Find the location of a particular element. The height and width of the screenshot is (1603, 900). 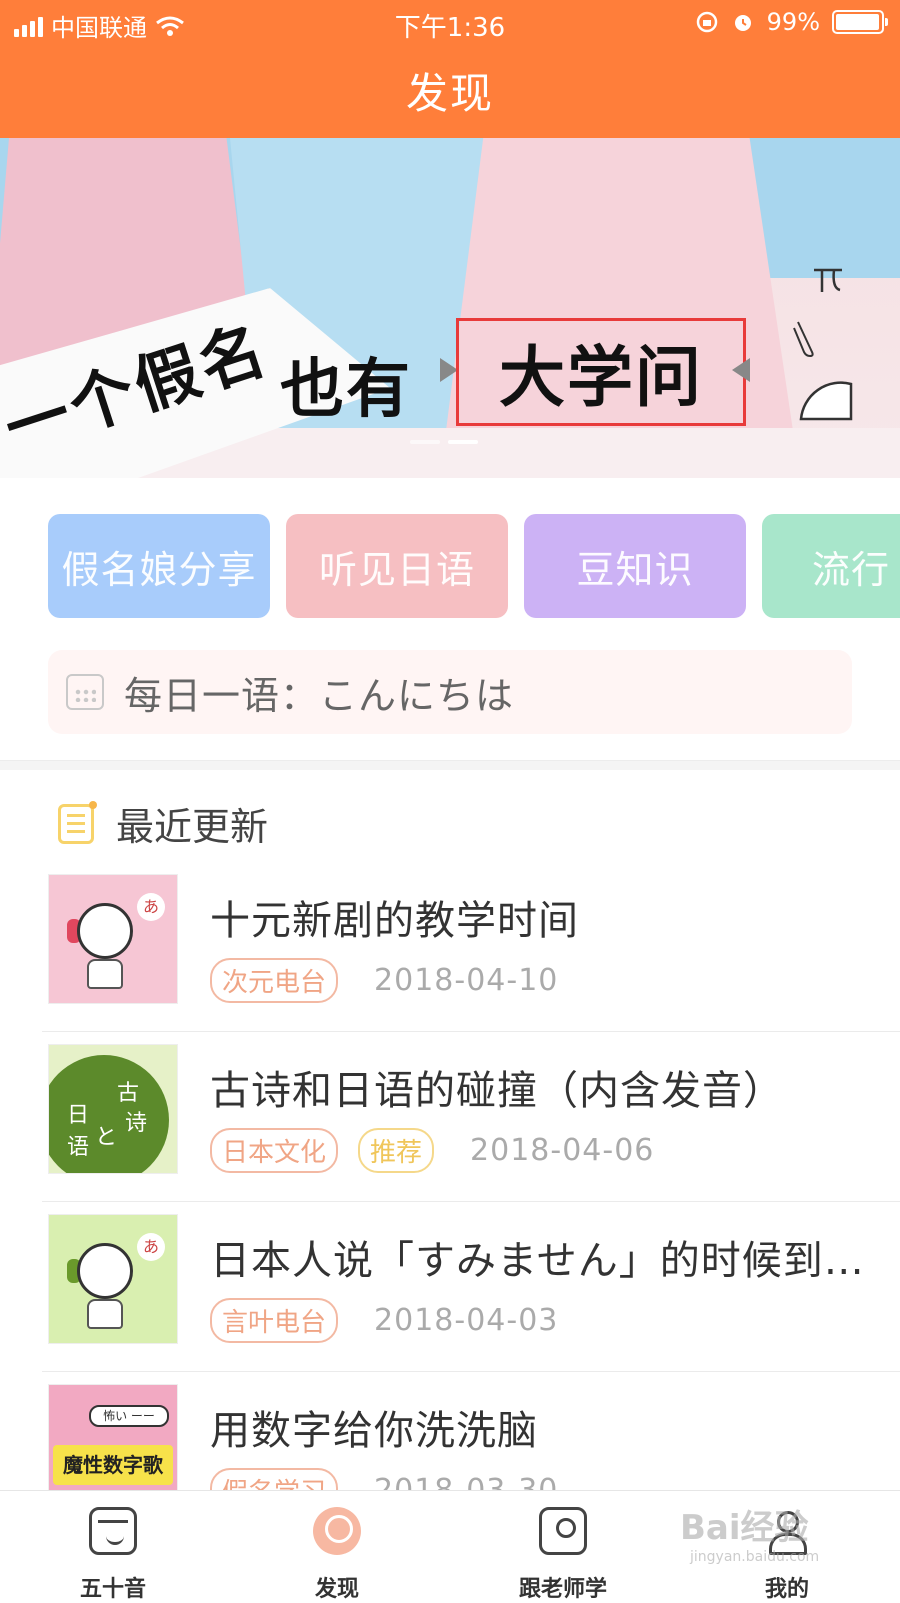

teacher-icon is located at coordinates (563, 1531).